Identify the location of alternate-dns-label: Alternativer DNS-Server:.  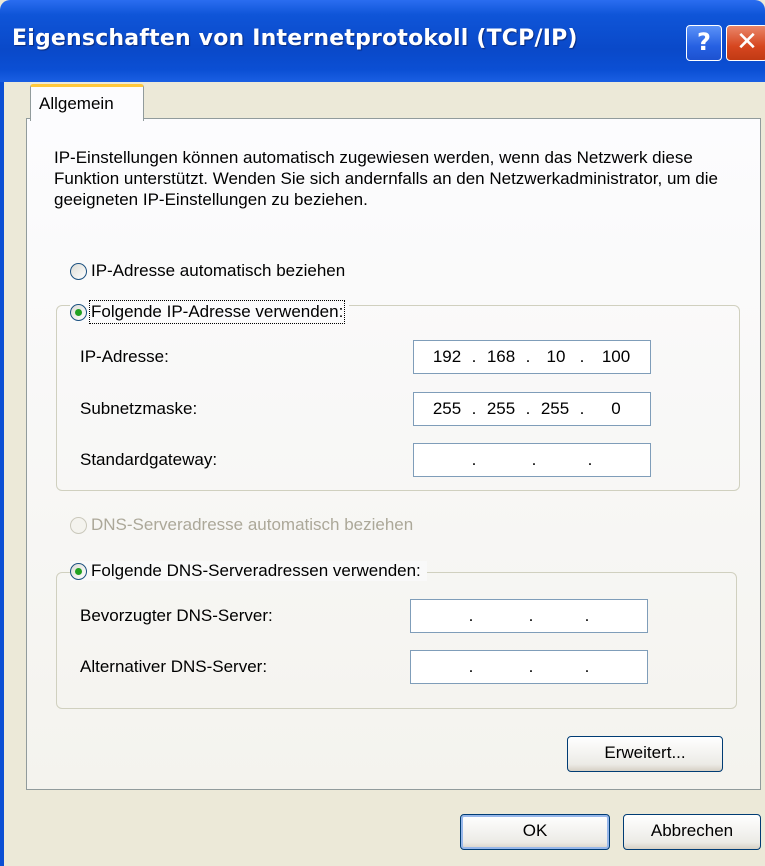
(174, 666).